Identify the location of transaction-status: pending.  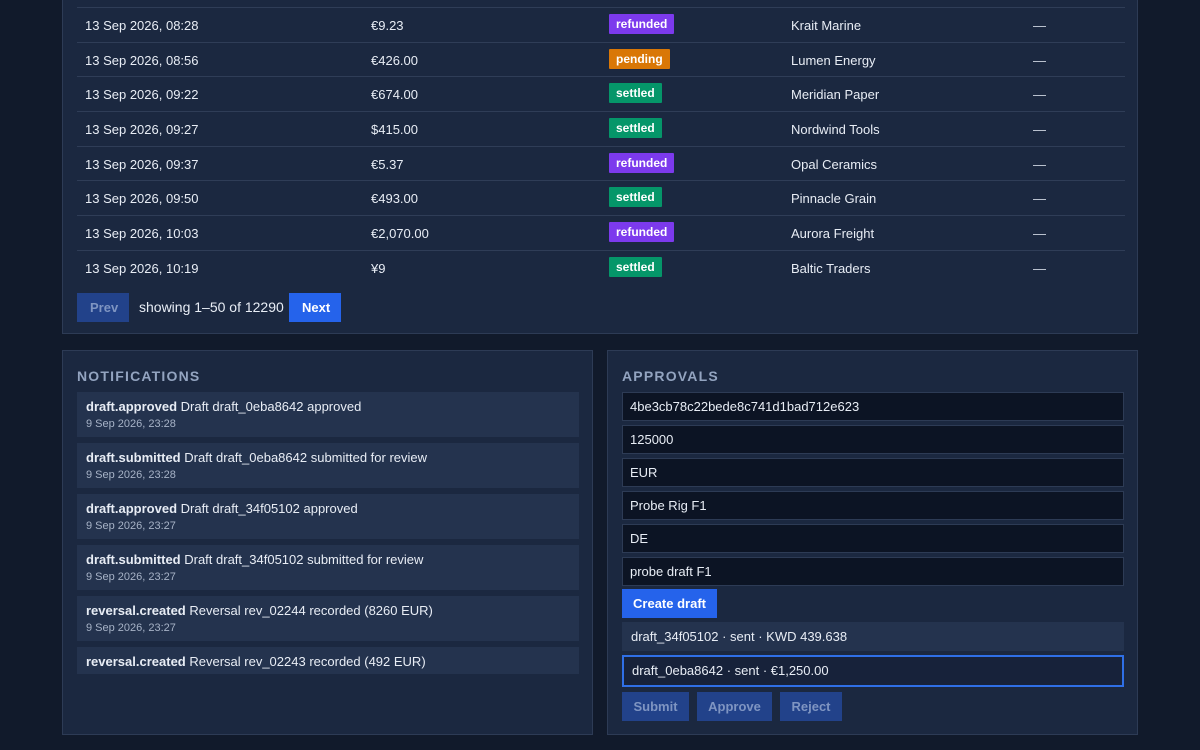
(639, 58).